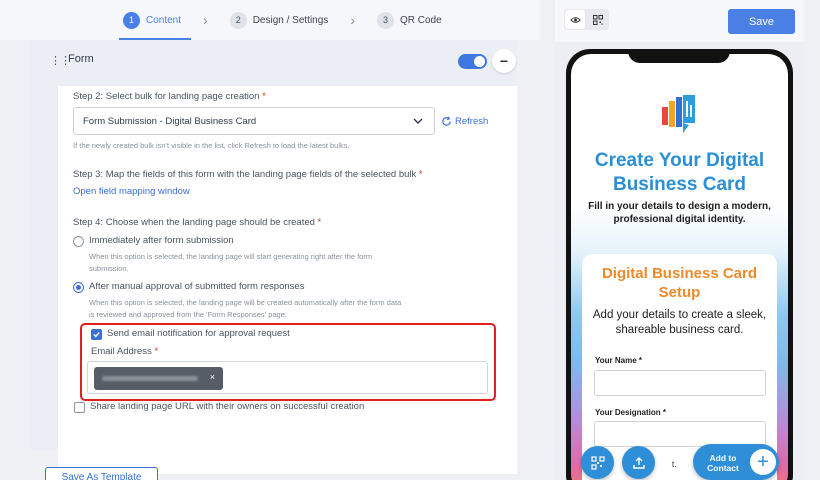 The image size is (820, 480). I want to click on qr-scan-button, so click(597, 462).